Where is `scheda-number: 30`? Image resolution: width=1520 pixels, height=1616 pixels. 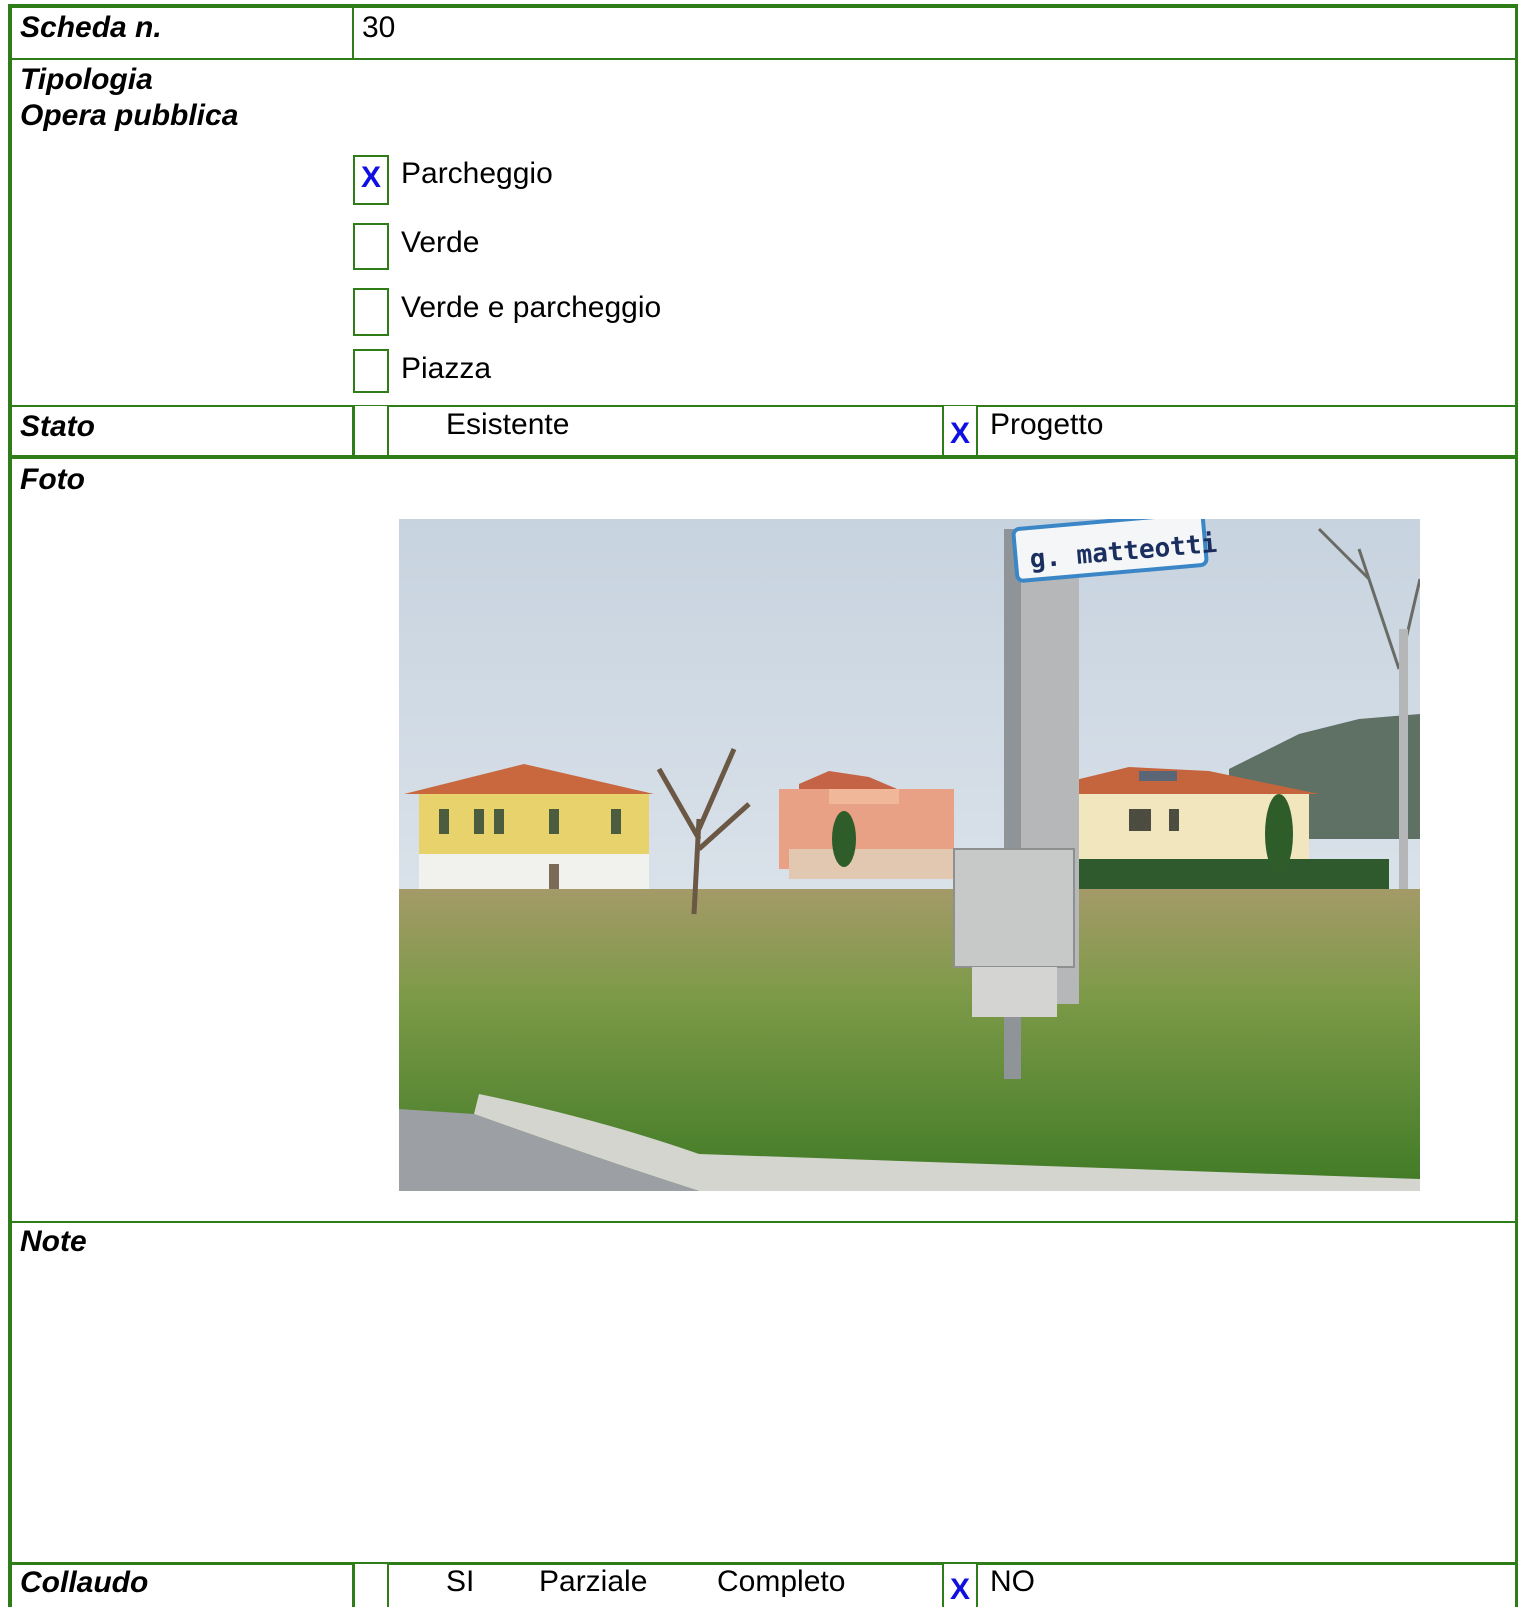
scheda-number: 30 is located at coordinates (379, 27).